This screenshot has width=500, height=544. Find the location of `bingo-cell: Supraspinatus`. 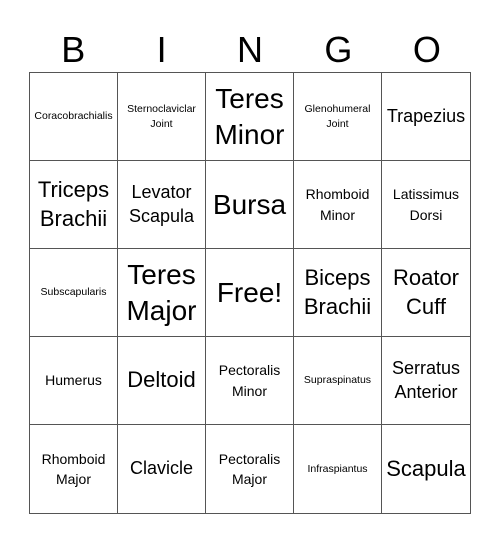

bingo-cell: Supraspinatus is located at coordinates (338, 381).